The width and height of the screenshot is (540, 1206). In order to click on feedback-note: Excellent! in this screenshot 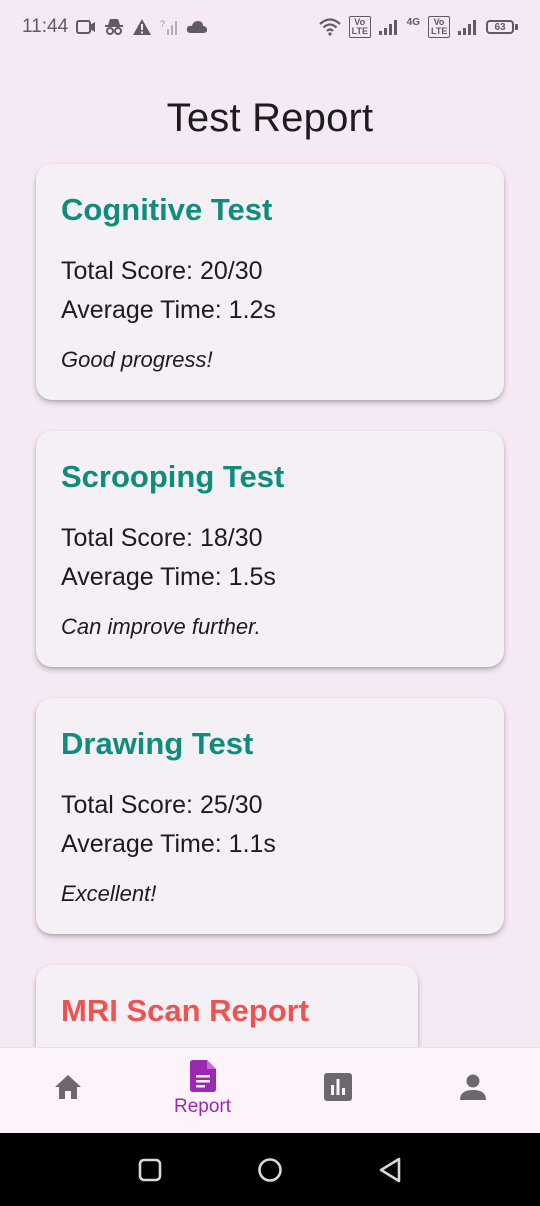, I will do `click(109, 893)`.